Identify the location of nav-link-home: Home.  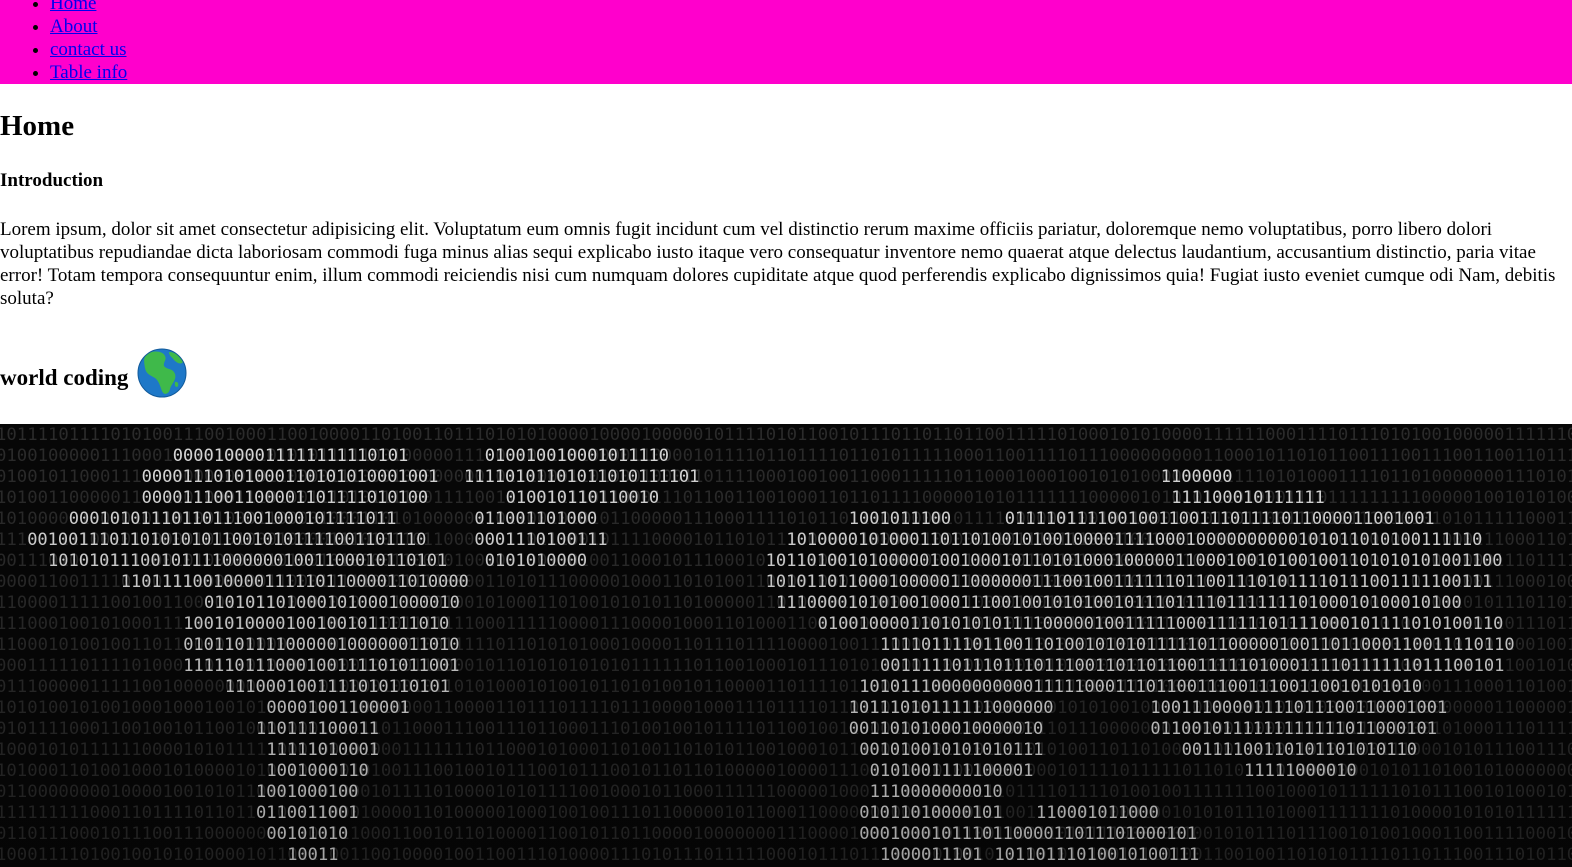
(73, 7).